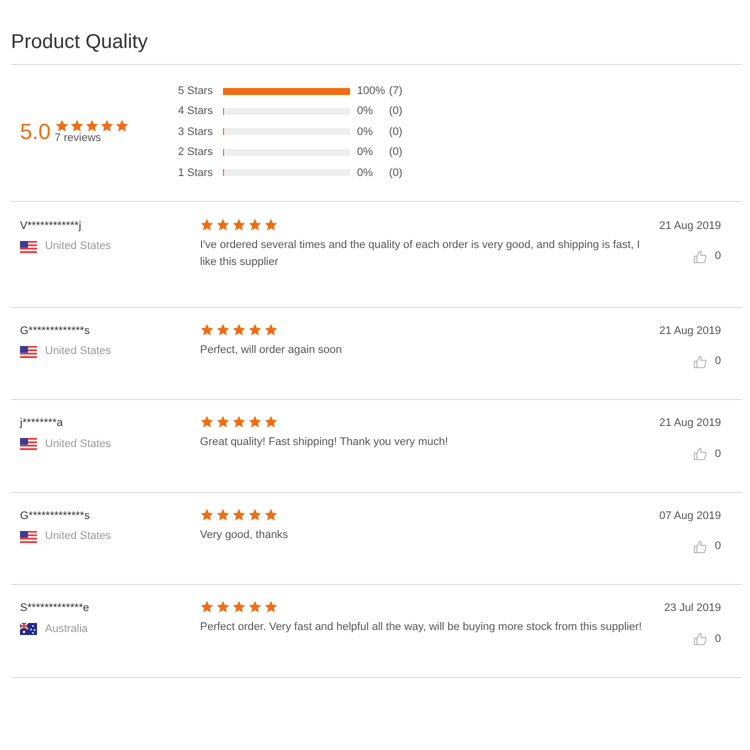  I want to click on star-label: 4 Stars, so click(196, 112).